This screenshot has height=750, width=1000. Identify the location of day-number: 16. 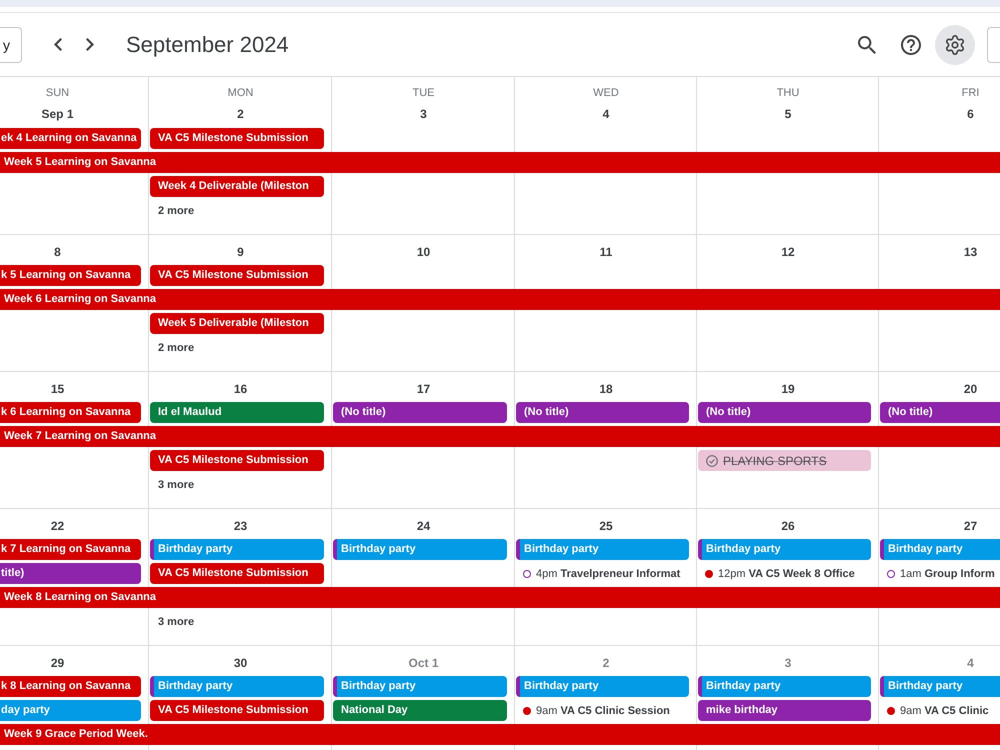
(241, 388).